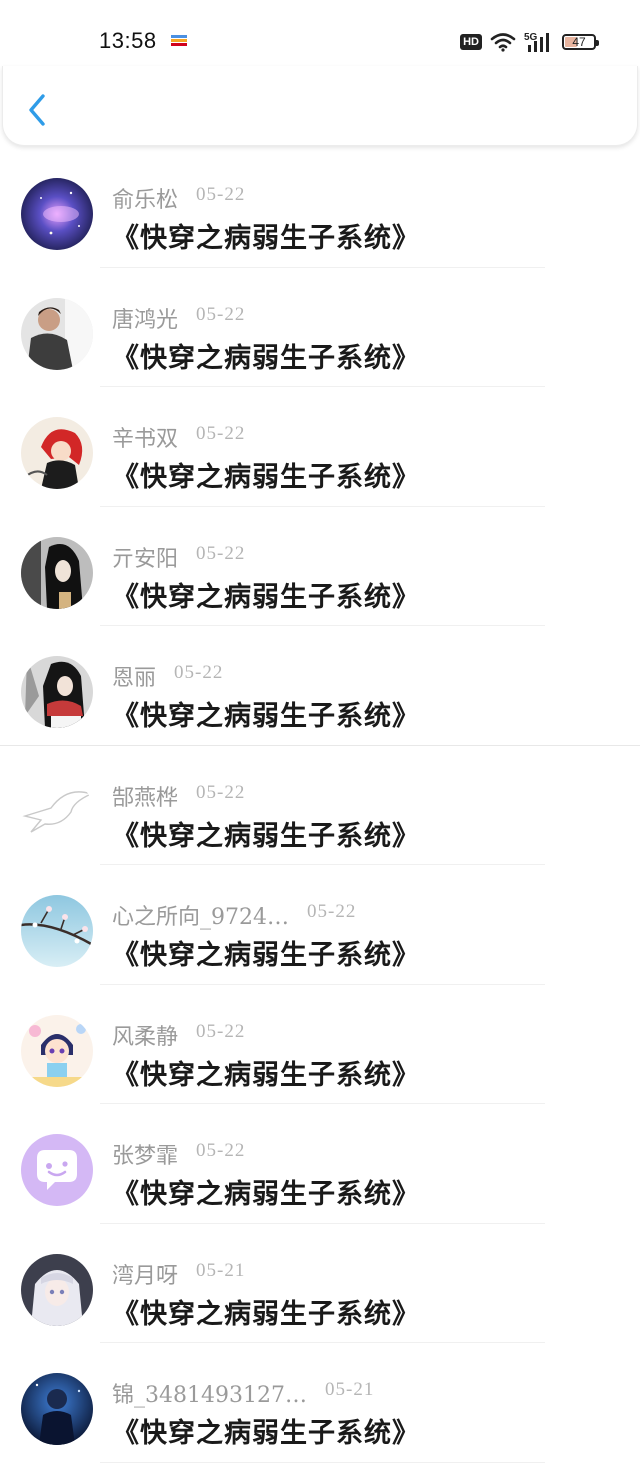  Describe the element at coordinates (320, 106) in the screenshot. I see `navigation-header` at that location.